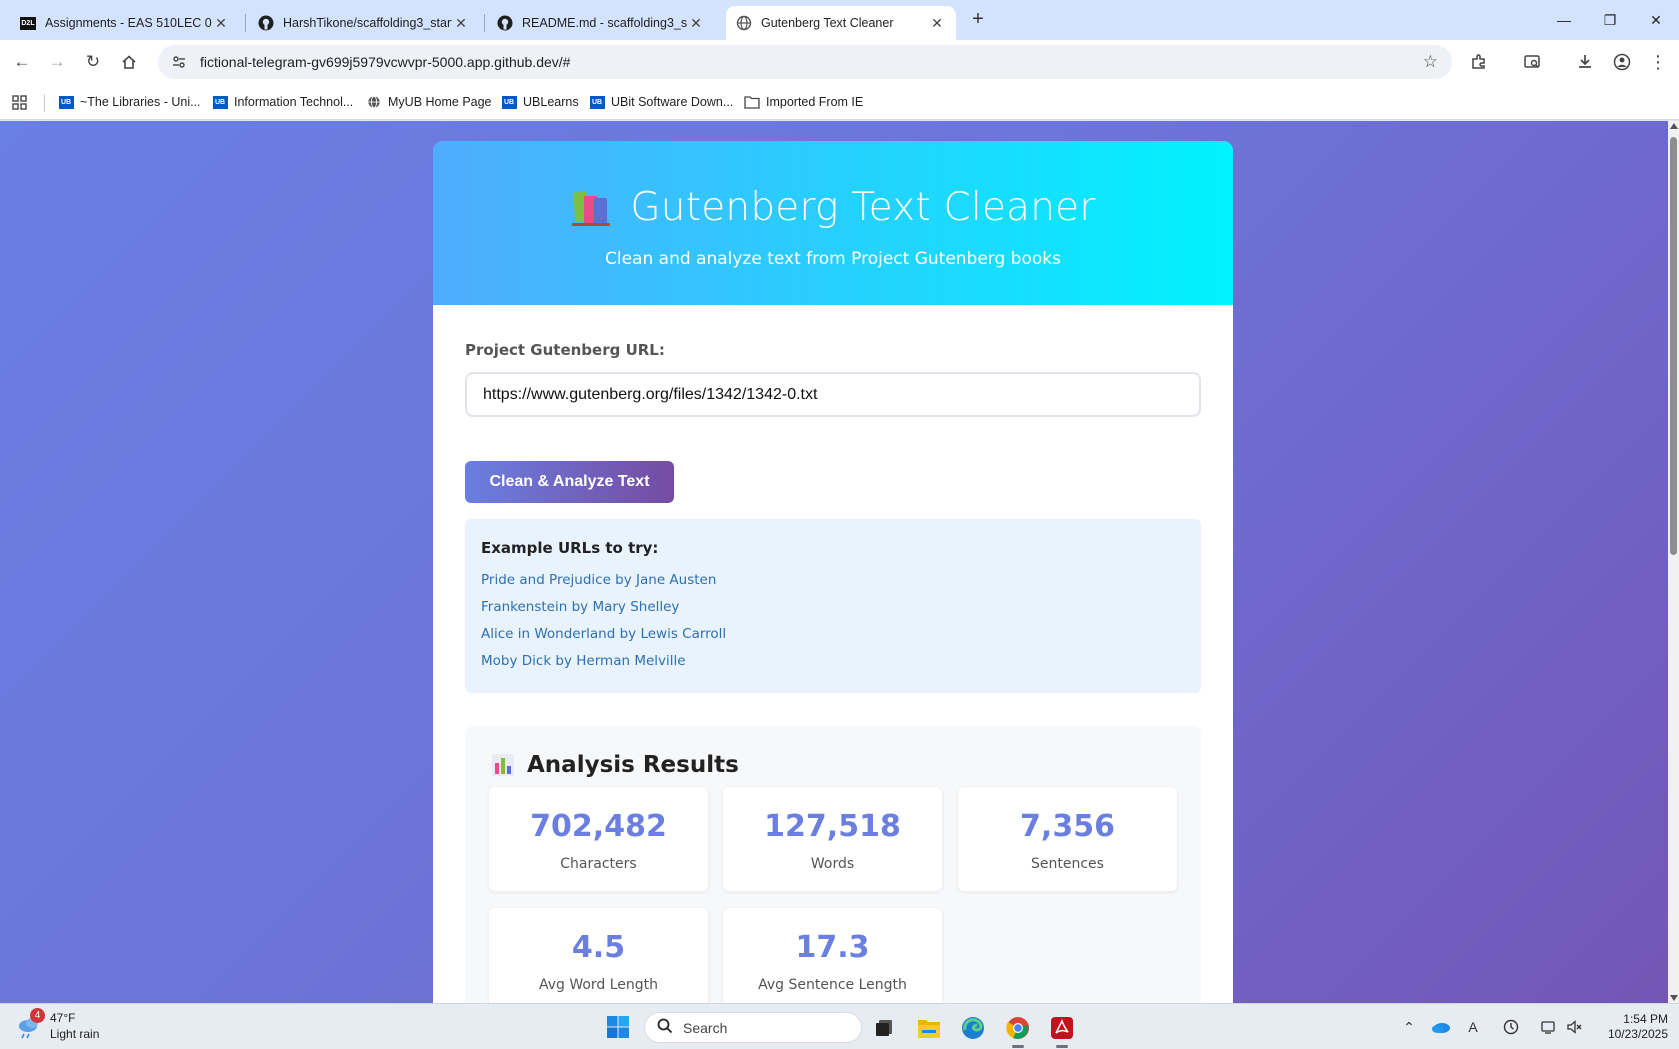 This screenshot has width=1679, height=1049. What do you see at coordinates (1067, 864) in the screenshot?
I see `stat-label: Sentences` at bounding box center [1067, 864].